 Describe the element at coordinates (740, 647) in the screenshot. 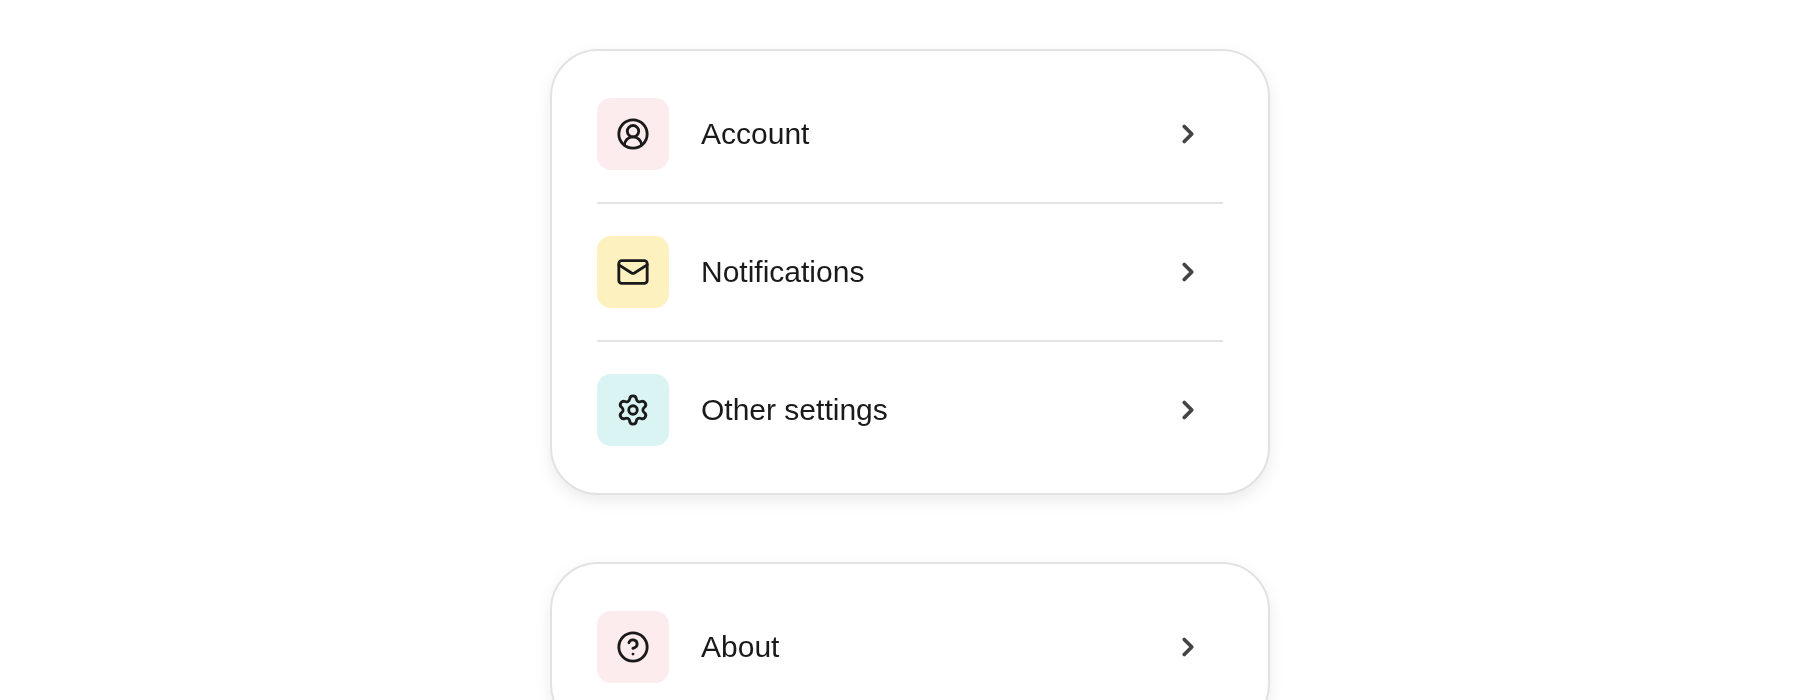

I see `row-label: About` at that location.